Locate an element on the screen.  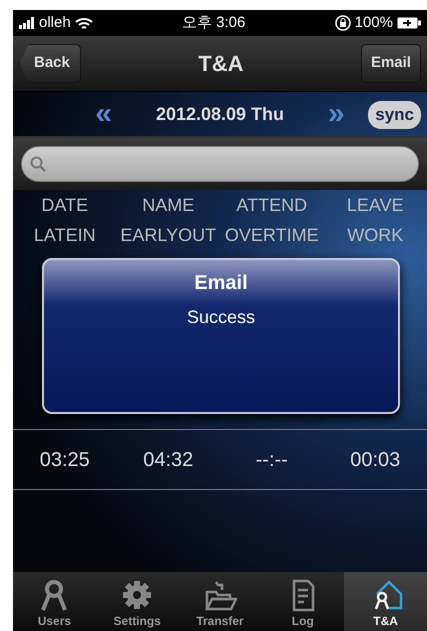
nav-title: T&A is located at coordinates (221, 64).